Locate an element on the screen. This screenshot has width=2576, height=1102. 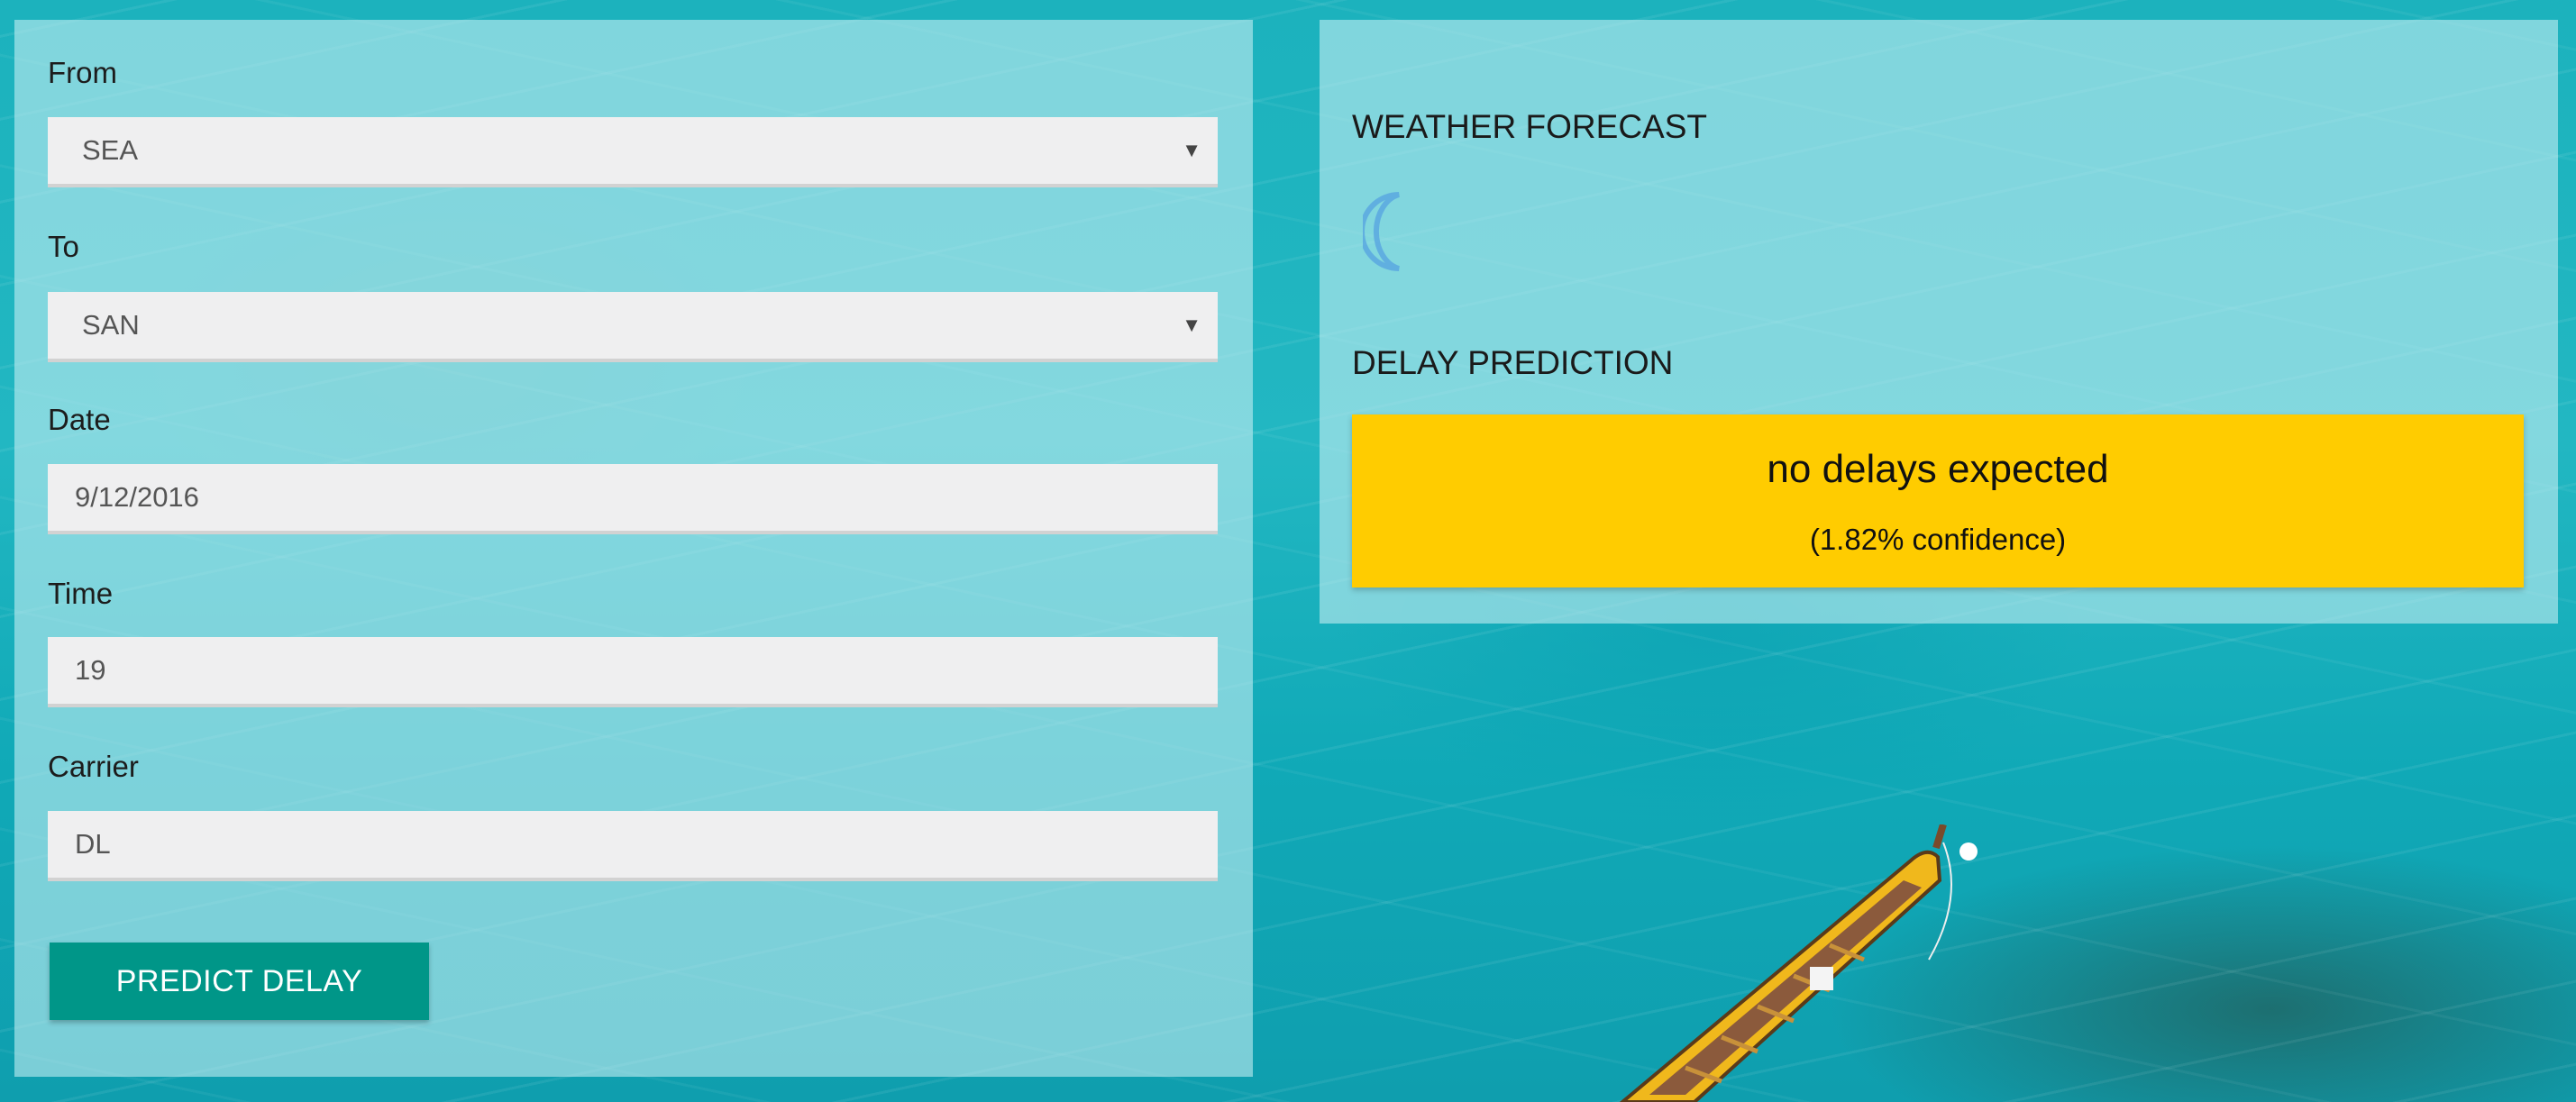
from-select-value: SEA is located at coordinates (110, 150).